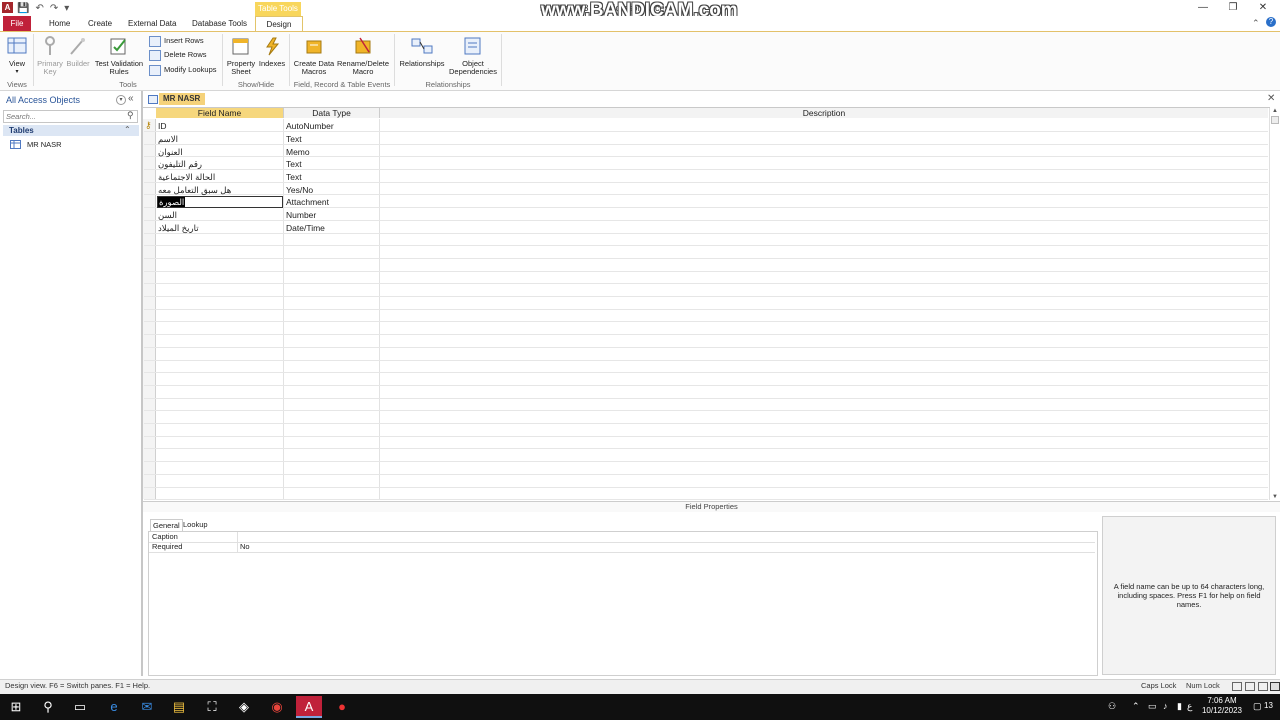 The width and height of the screenshot is (1280, 720). Describe the element at coordinates (332, 190) in the screenshot. I see `data-type-cell: Yes/No` at that location.